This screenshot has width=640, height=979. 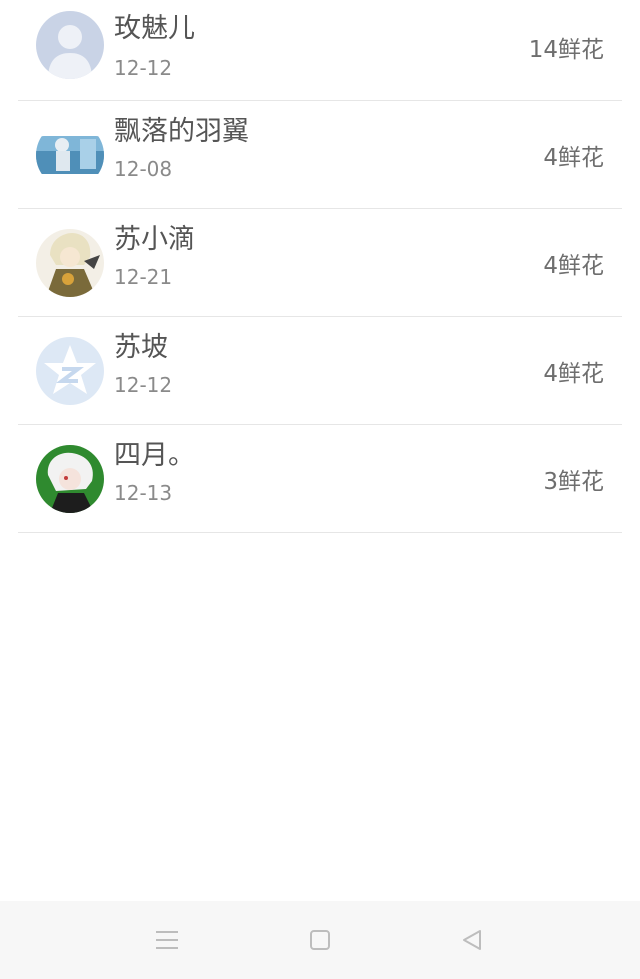 What do you see at coordinates (167, 940) in the screenshot?
I see `menu-icon` at bounding box center [167, 940].